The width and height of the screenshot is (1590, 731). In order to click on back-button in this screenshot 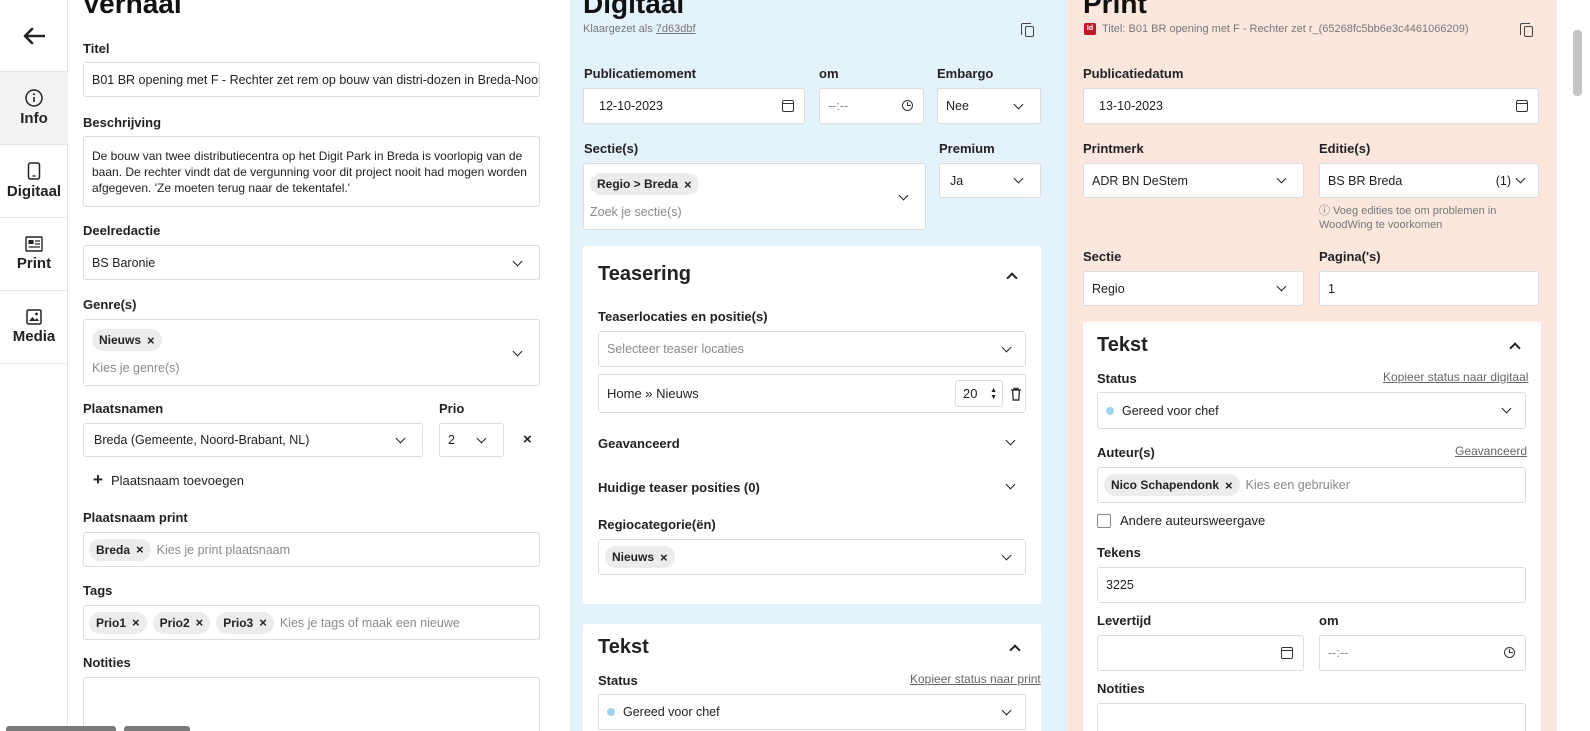, I will do `click(34, 36)`.